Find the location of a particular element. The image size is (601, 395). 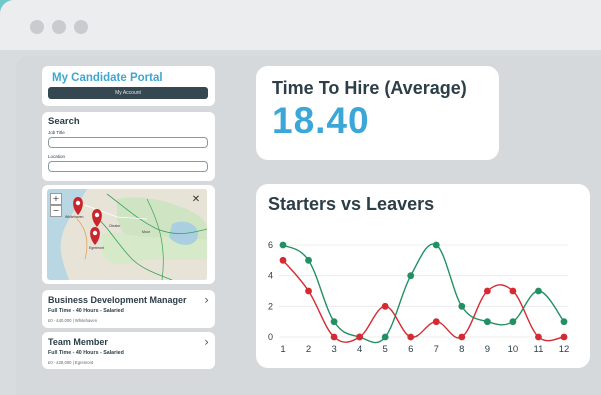

location-input is located at coordinates (128, 166).